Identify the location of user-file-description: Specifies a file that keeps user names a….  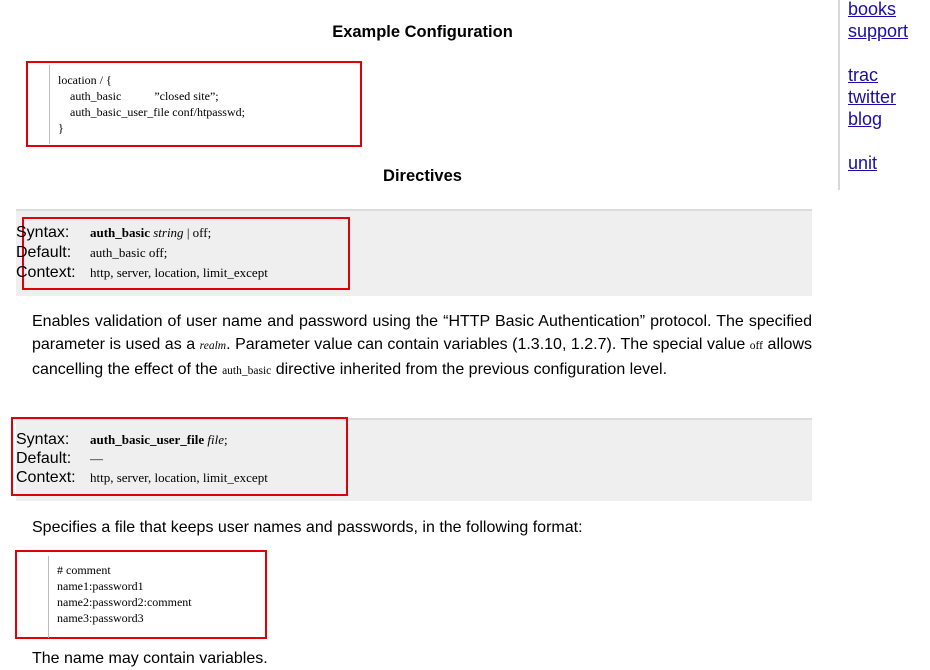
(307, 527).